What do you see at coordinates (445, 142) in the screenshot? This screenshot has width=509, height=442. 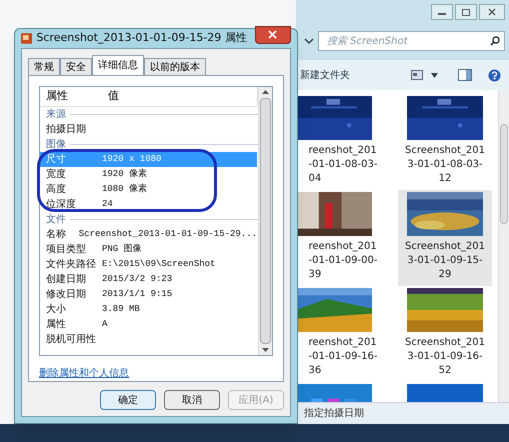 I see `file-thumbnail: Screenshot_201 3-01-01-08-03- 12` at bounding box center [445, 142].